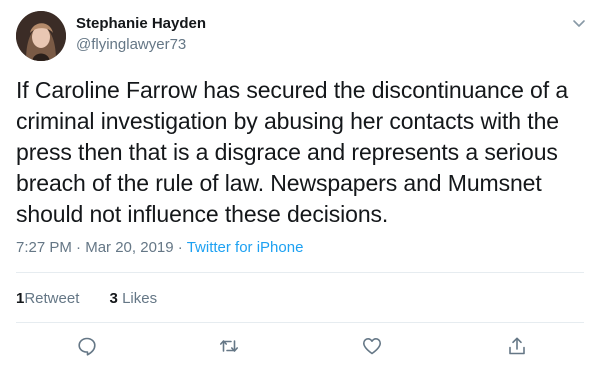 The width and height of the screenshot is (600, 371). What do you see at coordinates (229, 346) in the screenshot?
I see `retweet-icon` at bounding box center [229, 346].